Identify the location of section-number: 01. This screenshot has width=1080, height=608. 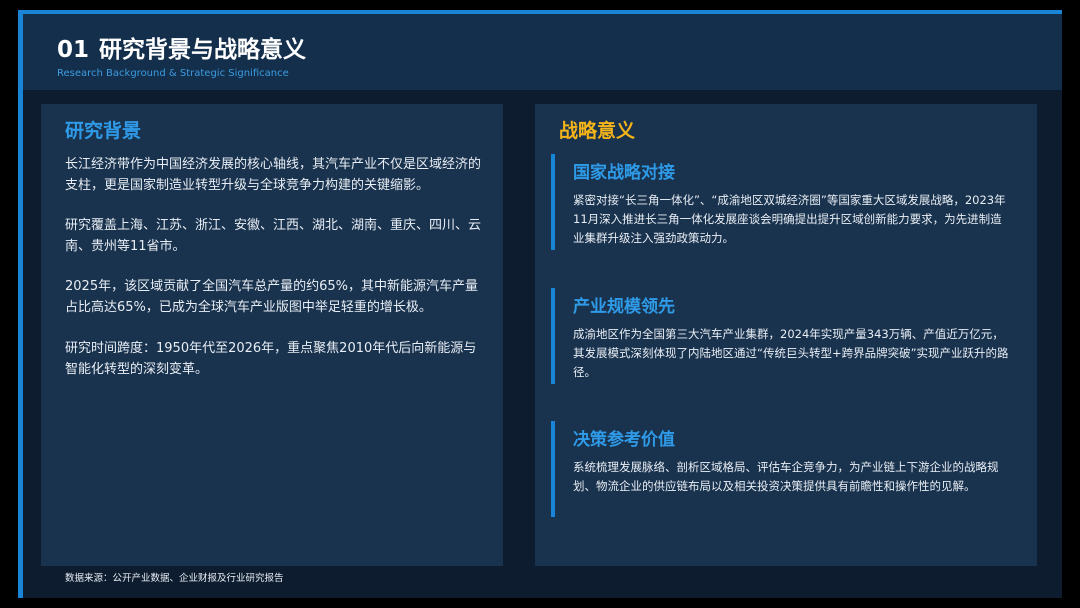
(73, 50).